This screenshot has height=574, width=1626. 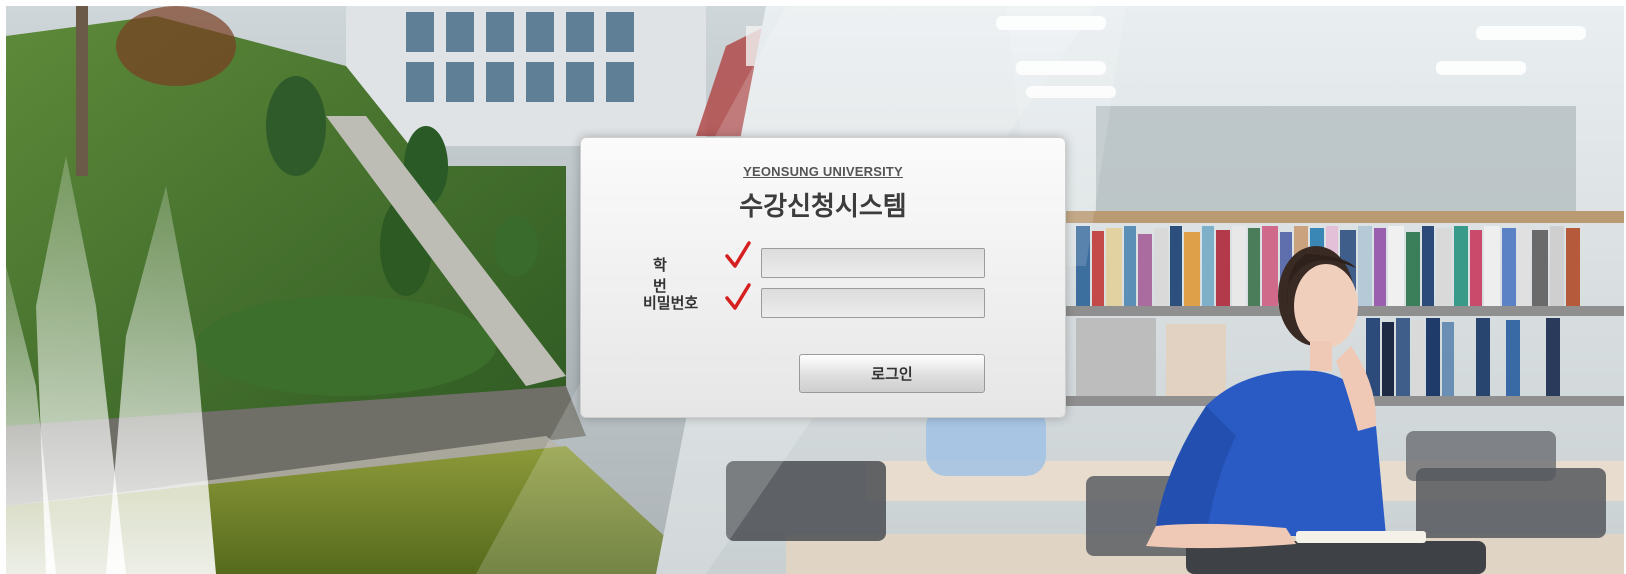 What do you see at coordinates (671, 303) in the screenshot?
I see `password-label: 비밀번호` at bounding box center [671, 303].